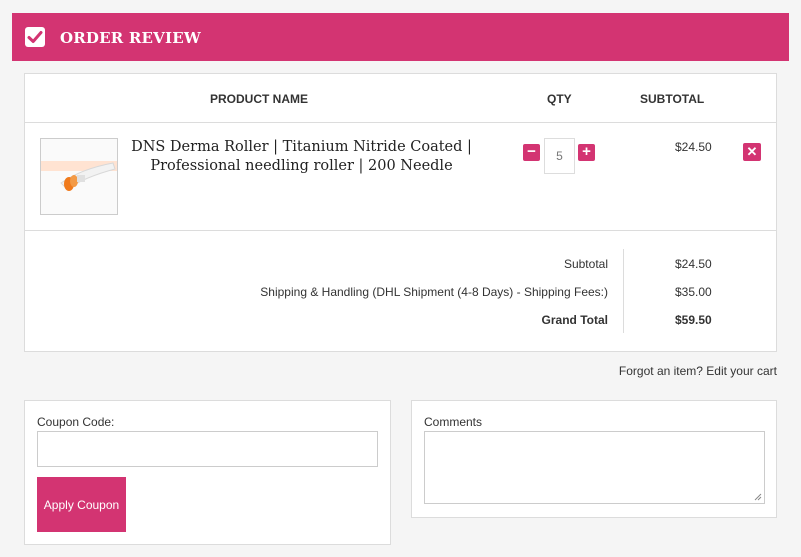  I want to click on column-header-qty: QTY, so click(559, 99).